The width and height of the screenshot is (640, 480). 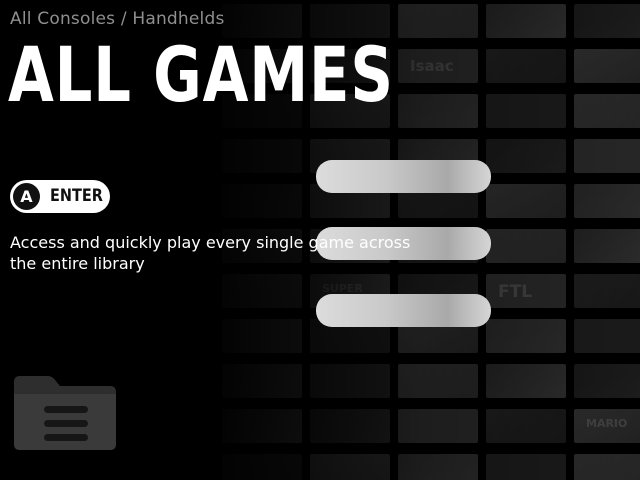 I want to click on enter-button: A ENTER, so click(x=60, y=196).